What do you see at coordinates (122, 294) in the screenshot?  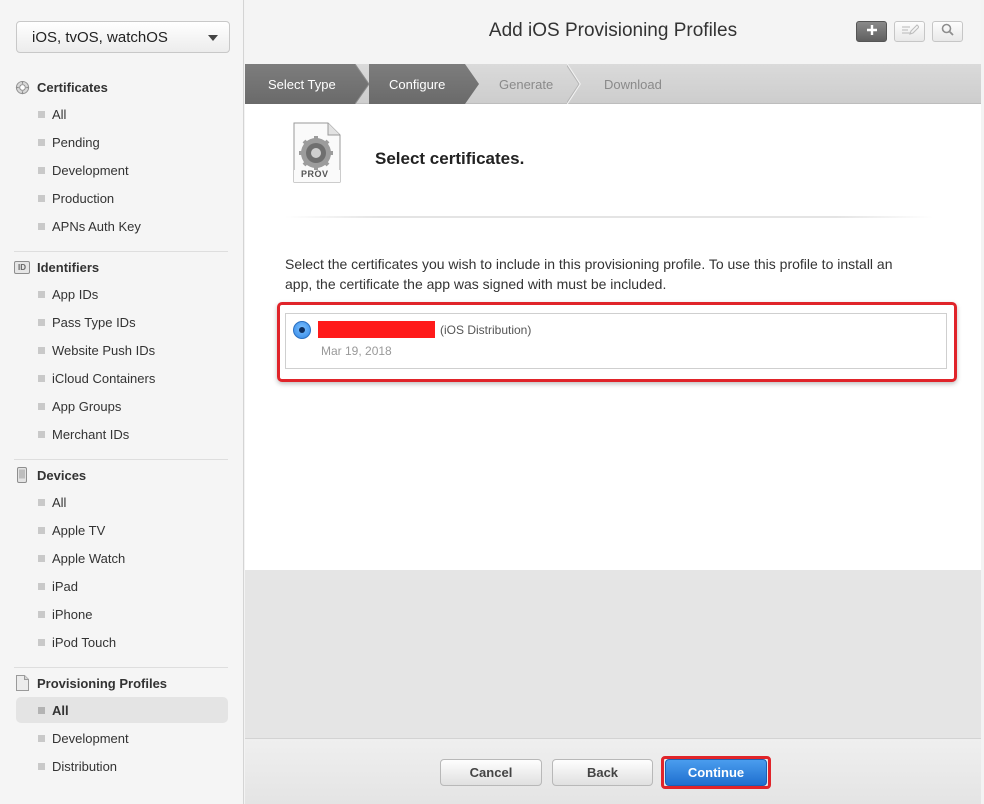 I see `sidebar-item-app-ids: App IDs` at bounding box center [122, 294].